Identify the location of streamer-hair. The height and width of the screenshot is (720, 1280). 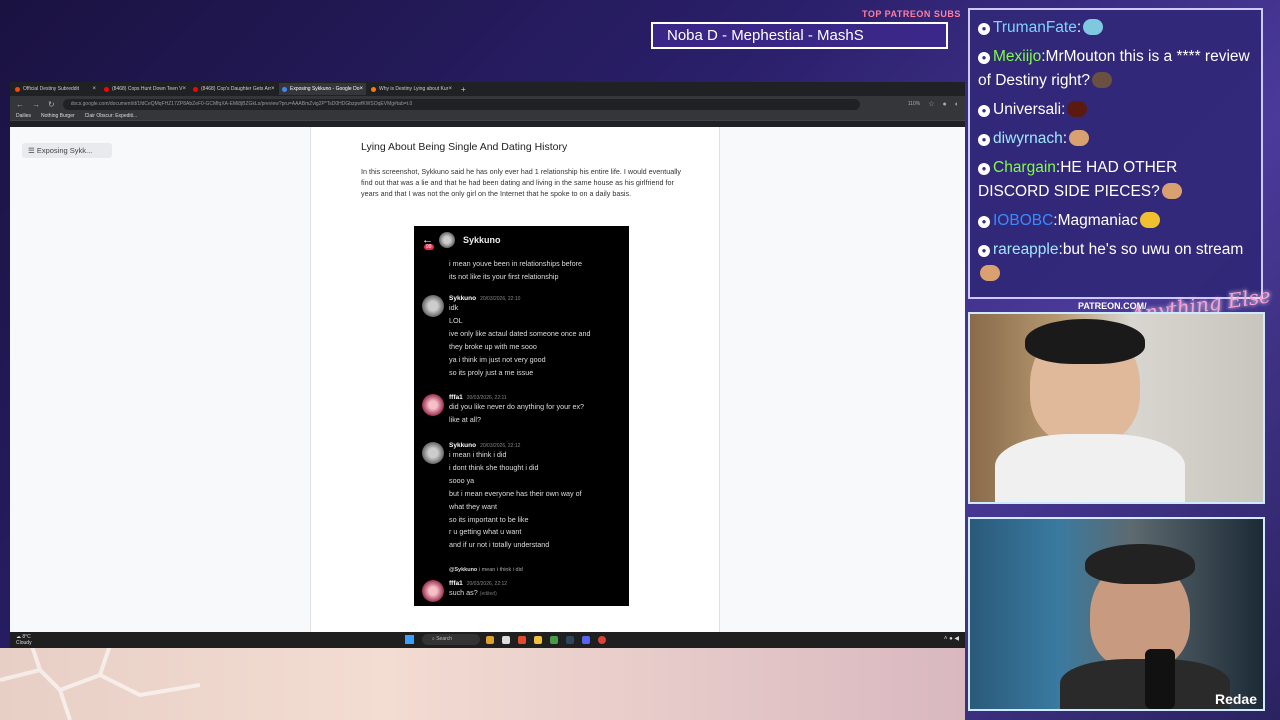
(1085, 341).